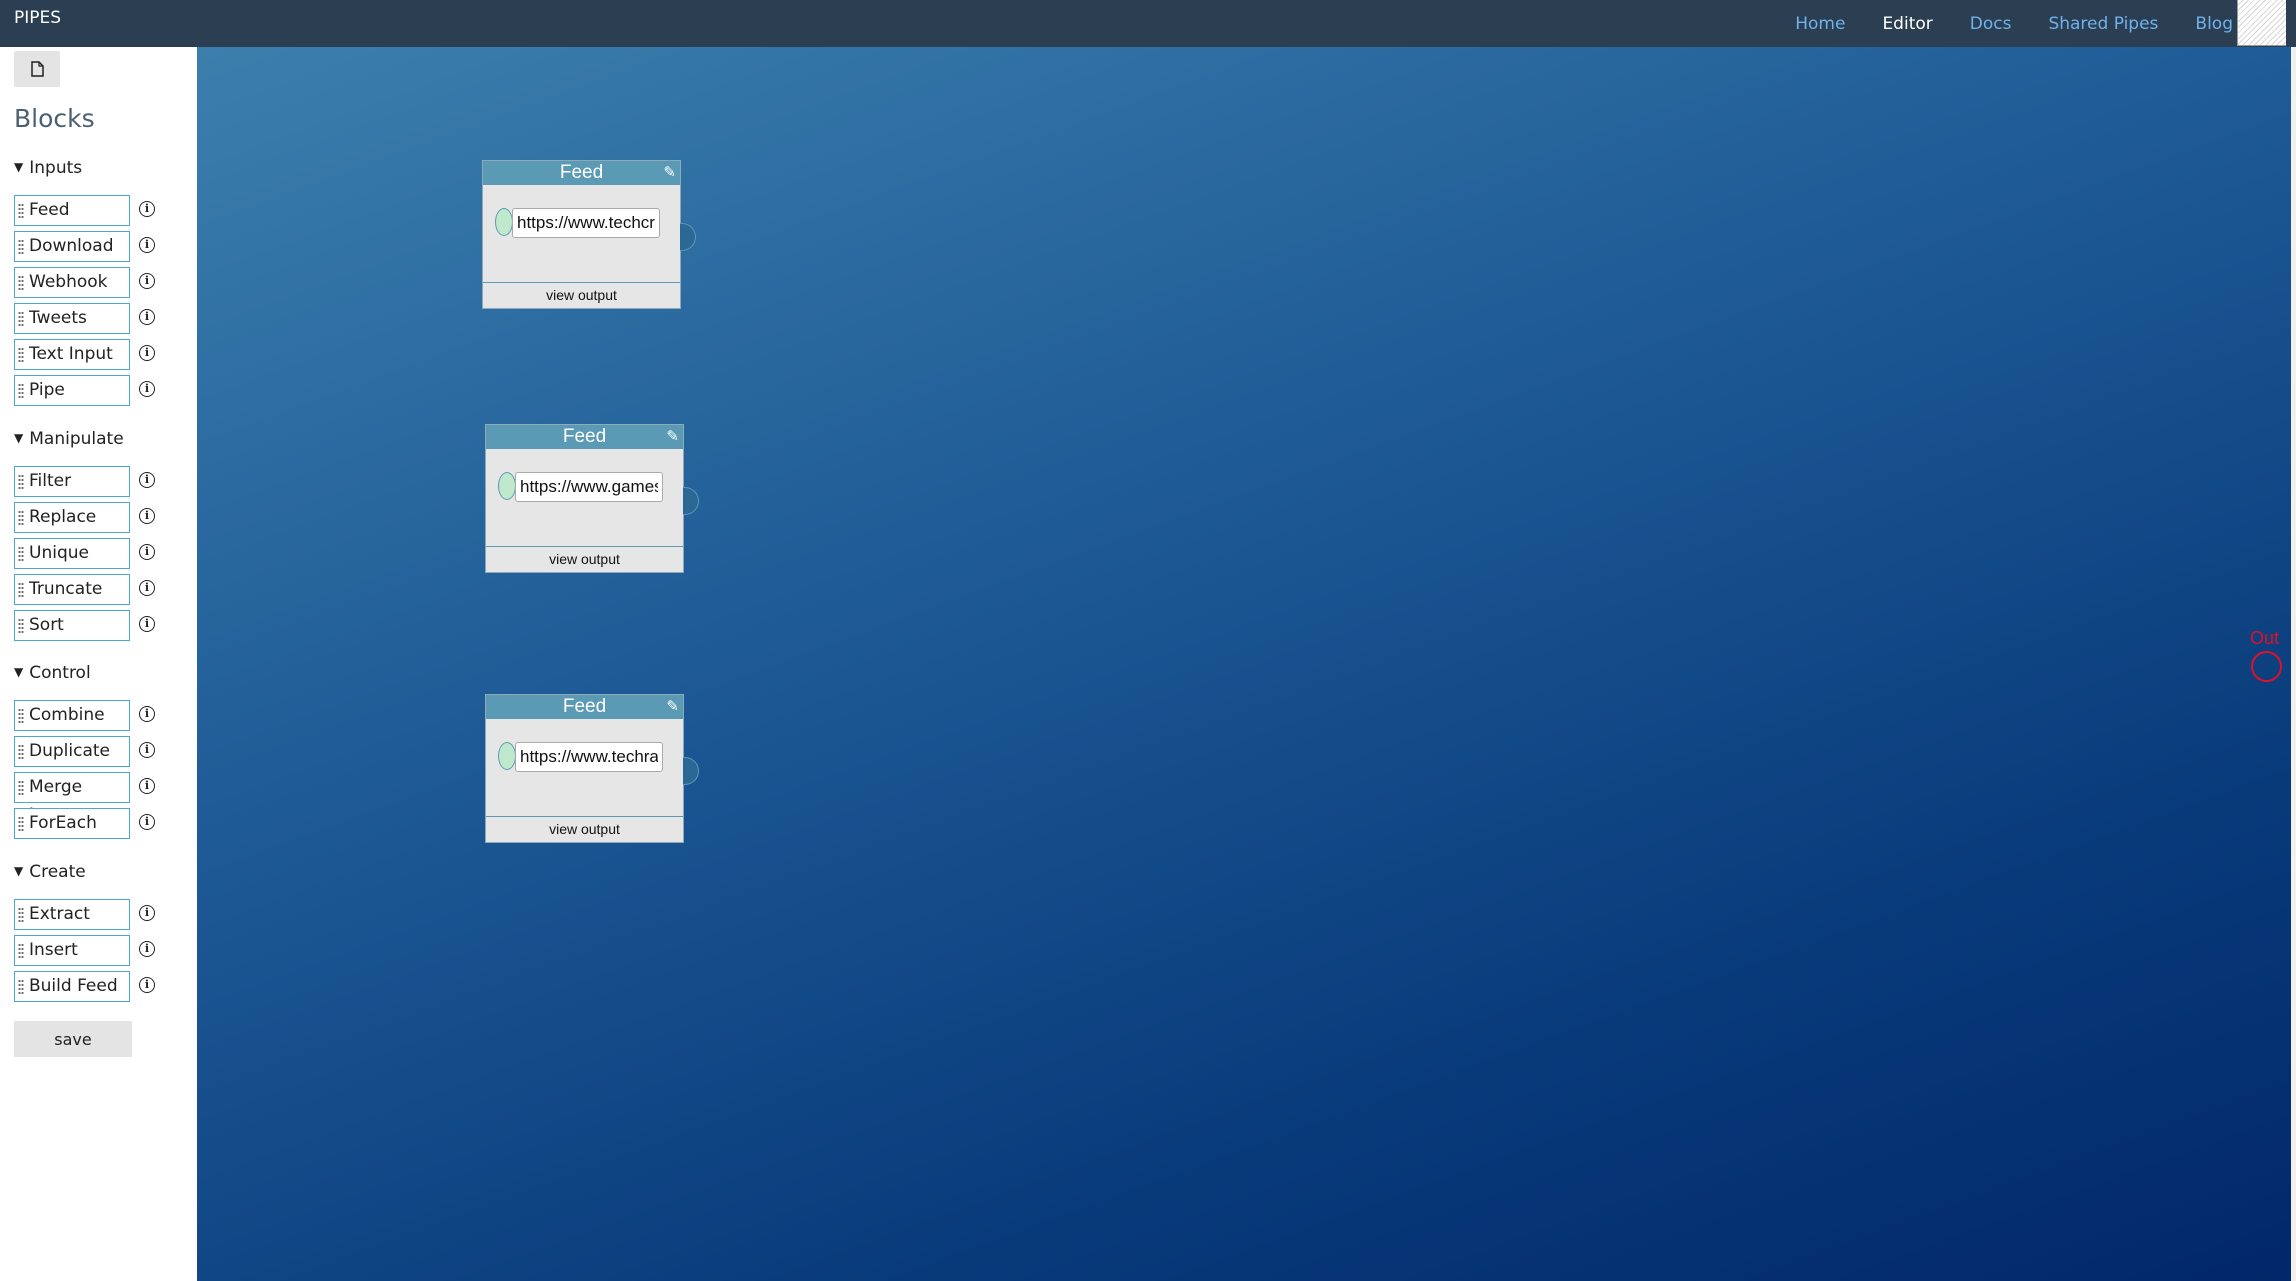 The width and height of the screenshot is (2296, 1281). I want to click on block-label: Pipe, so click(47, 390).